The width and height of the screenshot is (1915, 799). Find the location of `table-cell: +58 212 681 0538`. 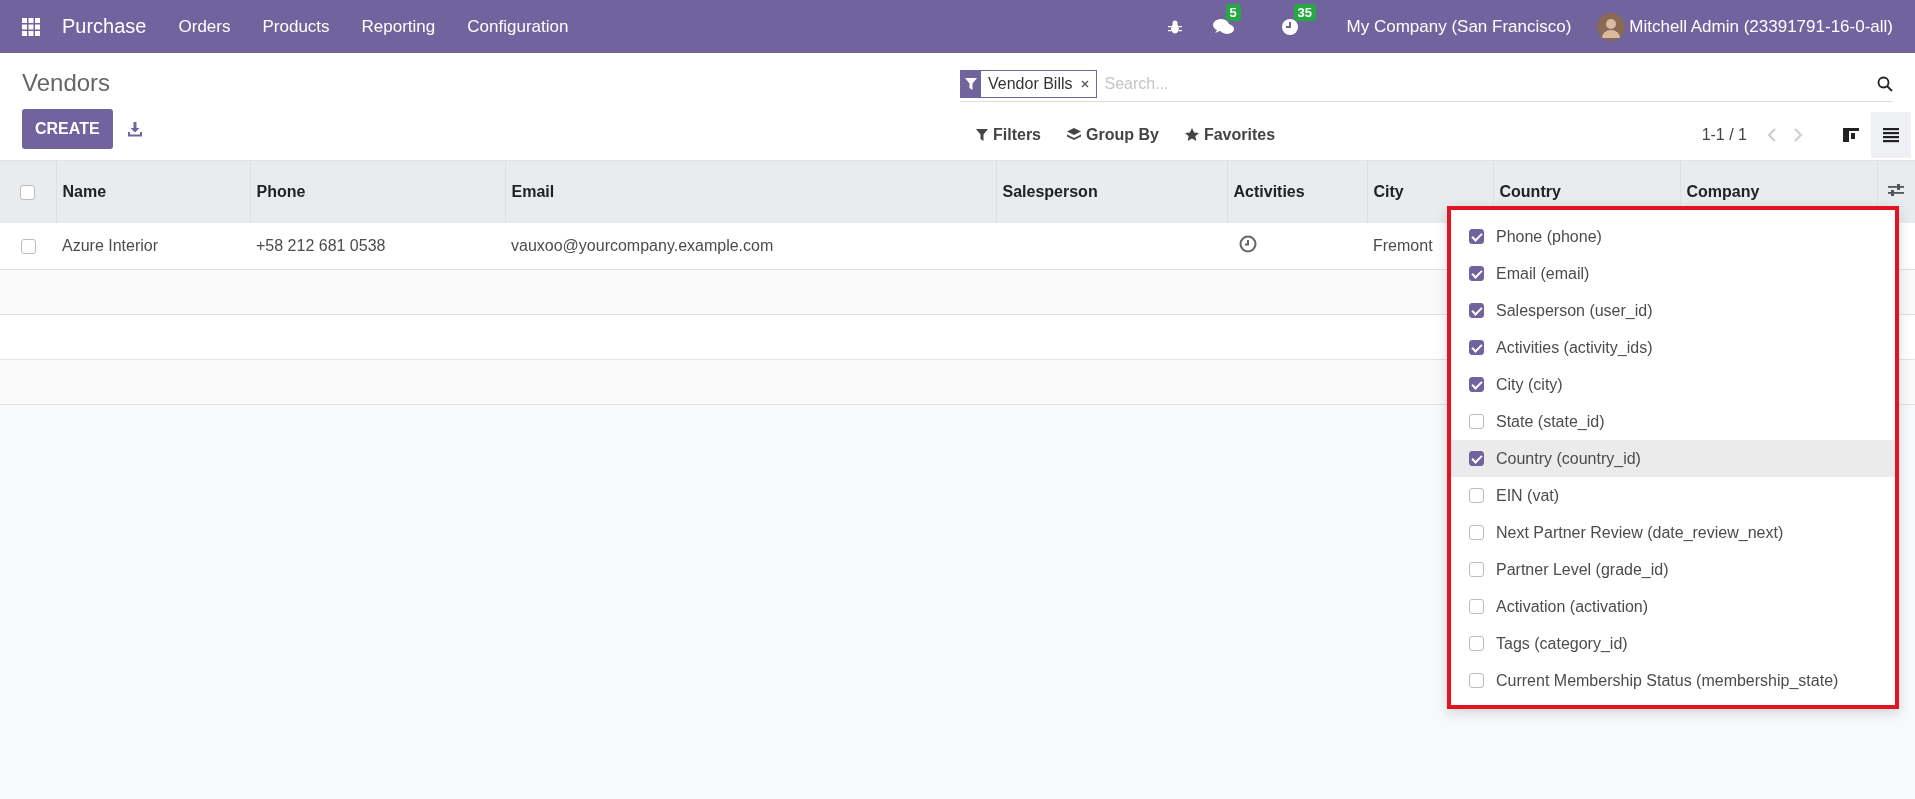

table-cell: +58 212 681 0538 is located at coordinates (321, 245).